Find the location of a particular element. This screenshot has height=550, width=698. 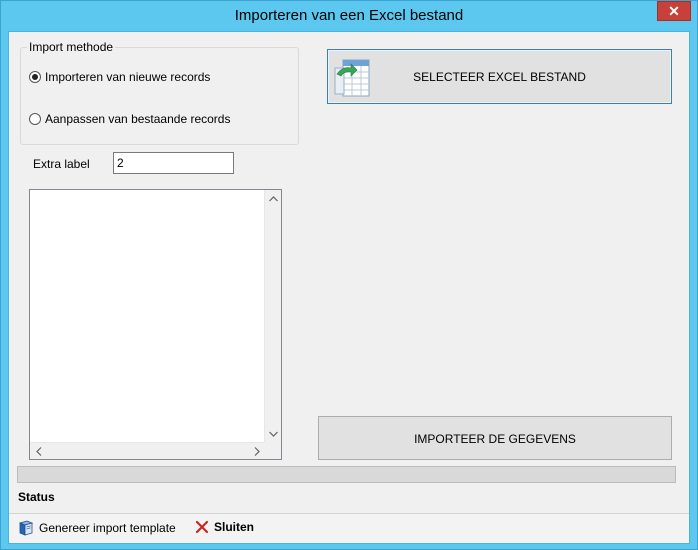

horizontal-scrollbar is located at coordinates (147, 450).